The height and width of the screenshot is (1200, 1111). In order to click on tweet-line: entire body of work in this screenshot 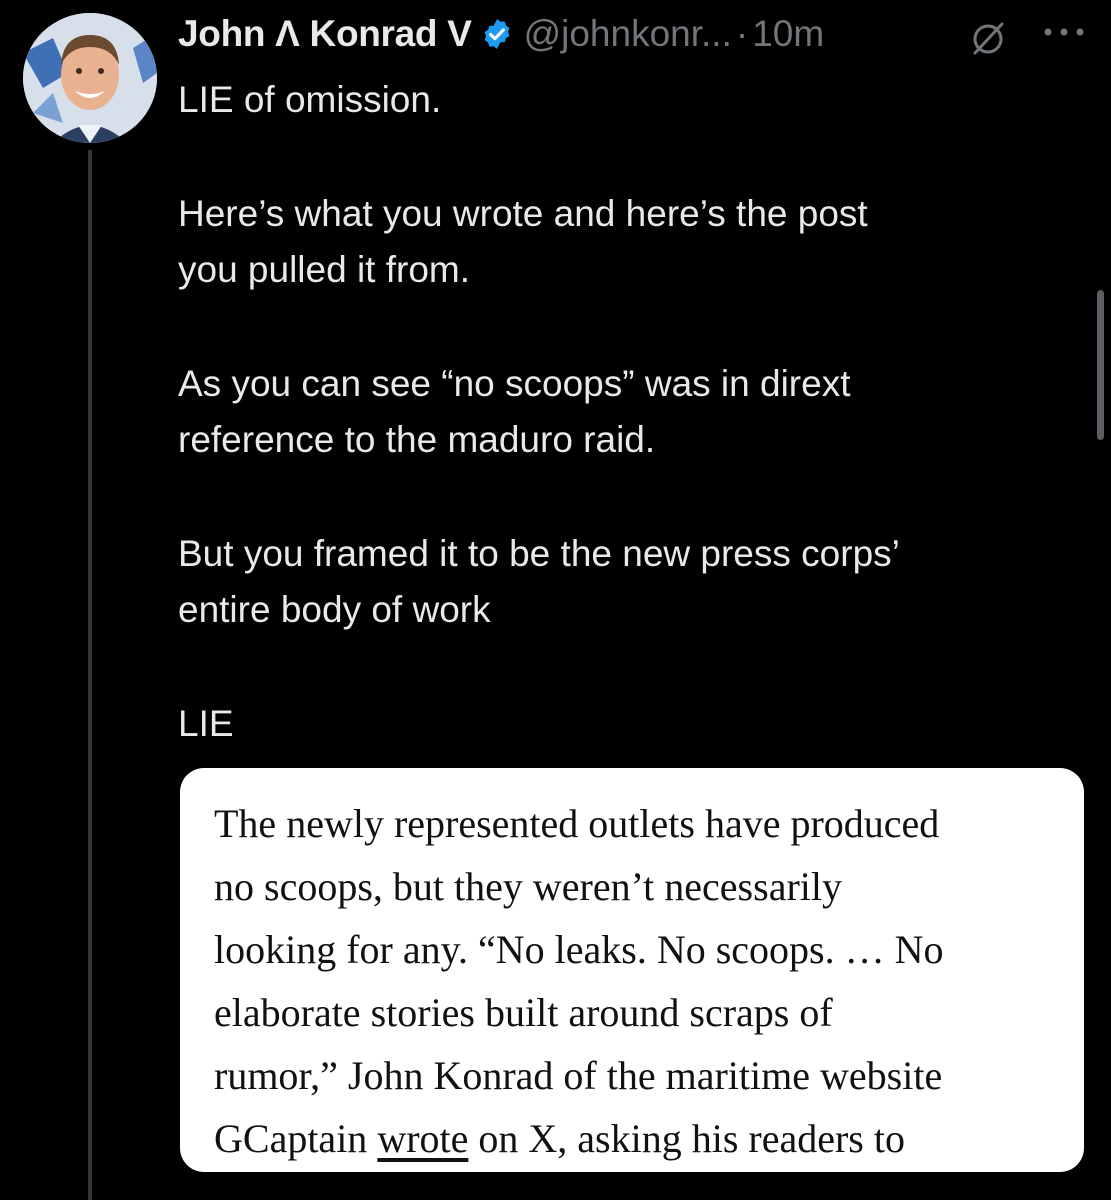, I will do `click(334, 609)`.